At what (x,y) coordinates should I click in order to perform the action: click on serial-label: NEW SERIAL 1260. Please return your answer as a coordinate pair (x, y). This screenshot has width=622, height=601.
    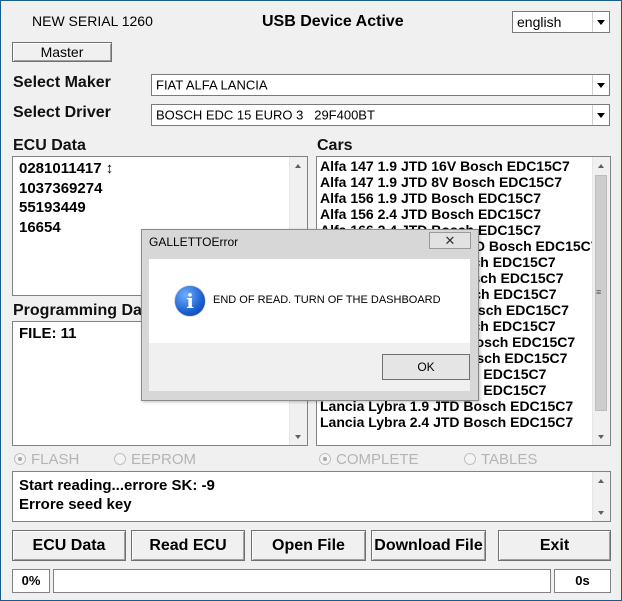
    Looking at the image, I should click on (92, 21).